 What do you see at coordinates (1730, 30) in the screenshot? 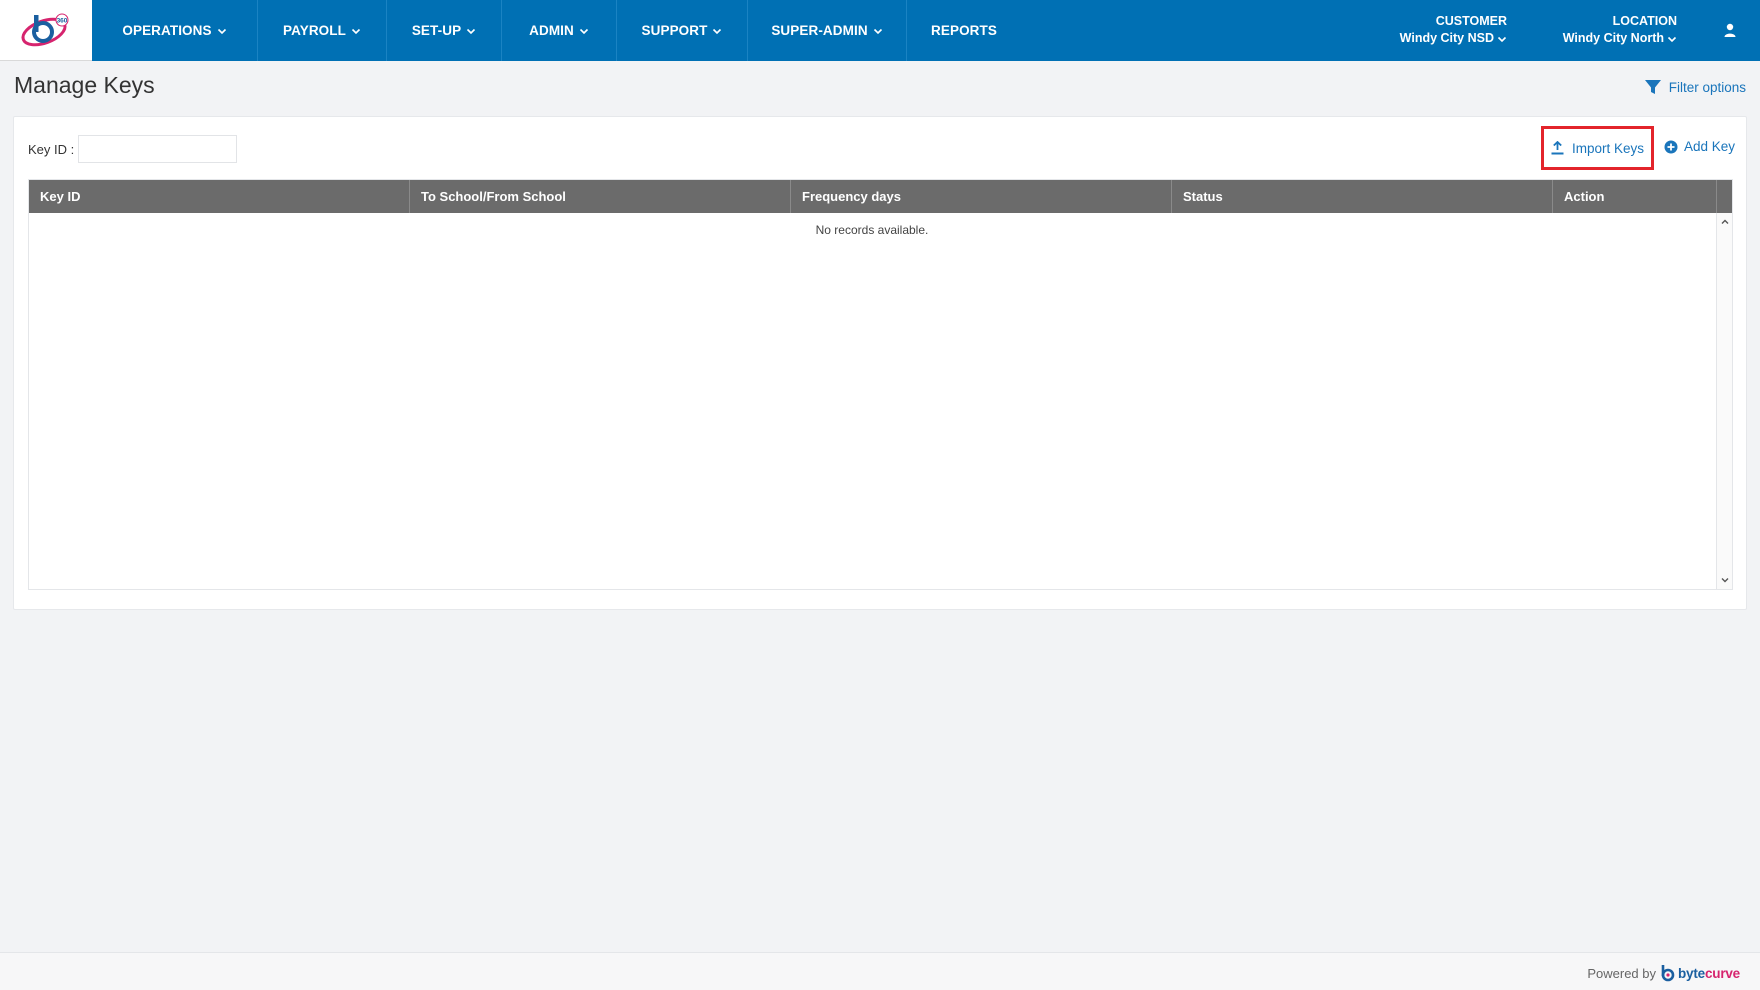
I see `user-profile-icon` at bounding box center [1730, 30].